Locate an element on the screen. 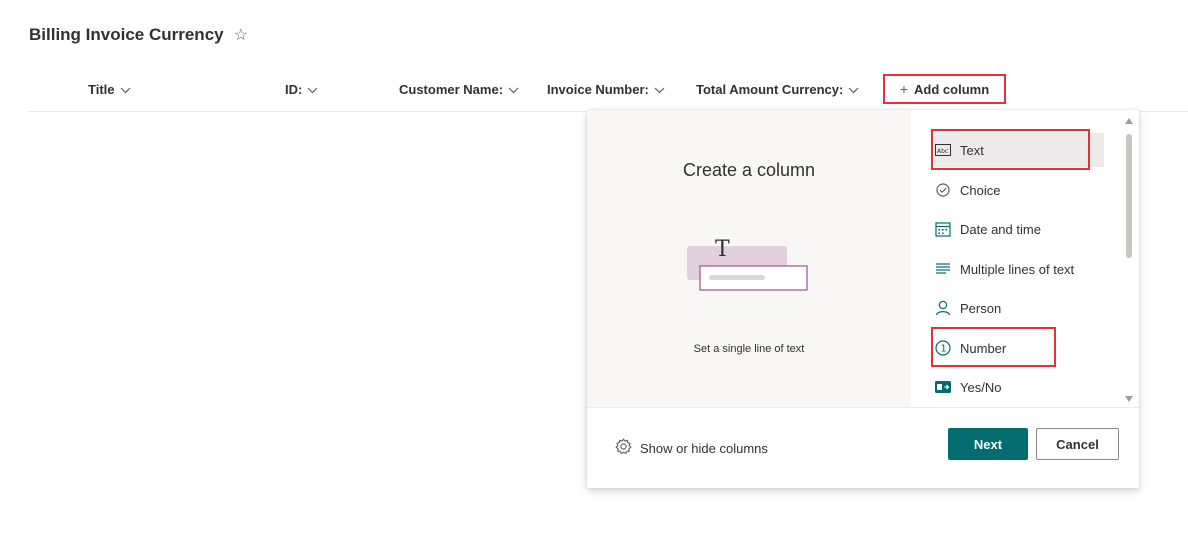  column-header-label: Title is located at coordinates (101, 89).